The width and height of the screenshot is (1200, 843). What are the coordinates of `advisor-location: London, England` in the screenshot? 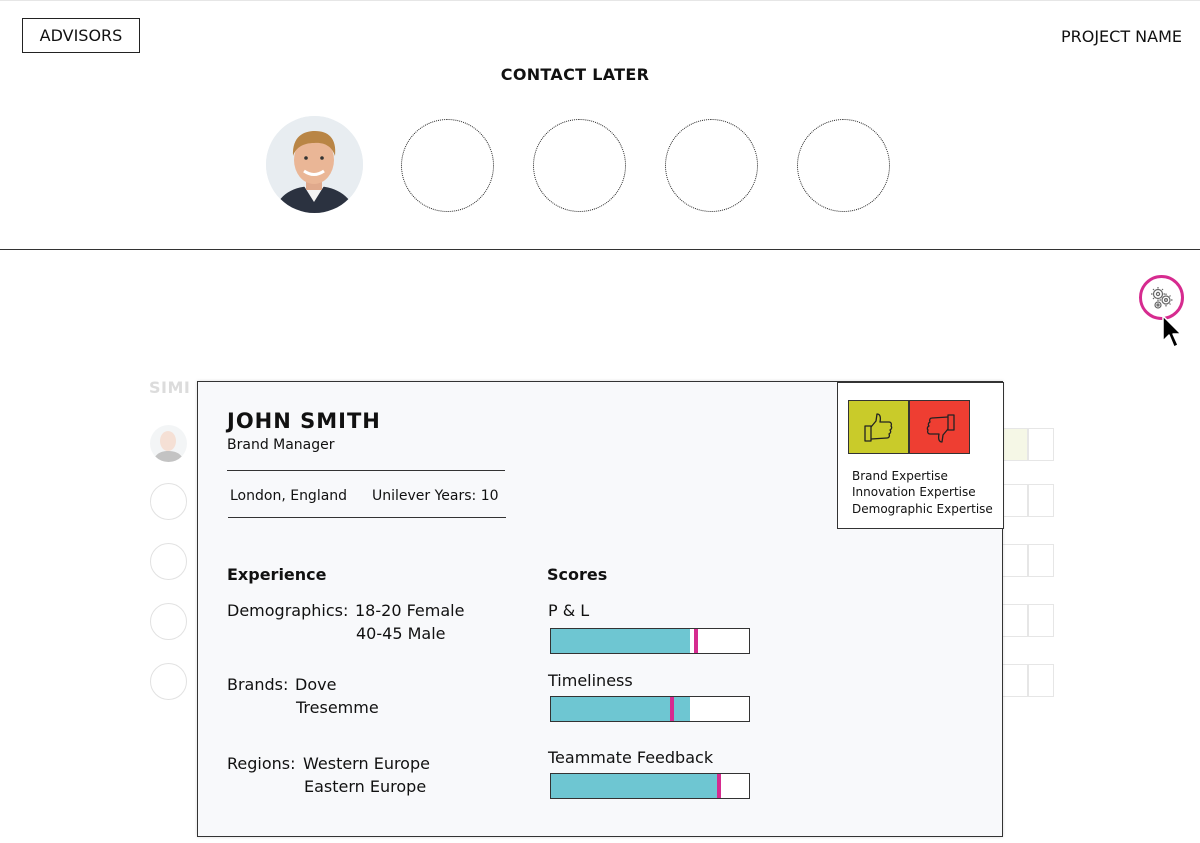 It's located at (289, 496).